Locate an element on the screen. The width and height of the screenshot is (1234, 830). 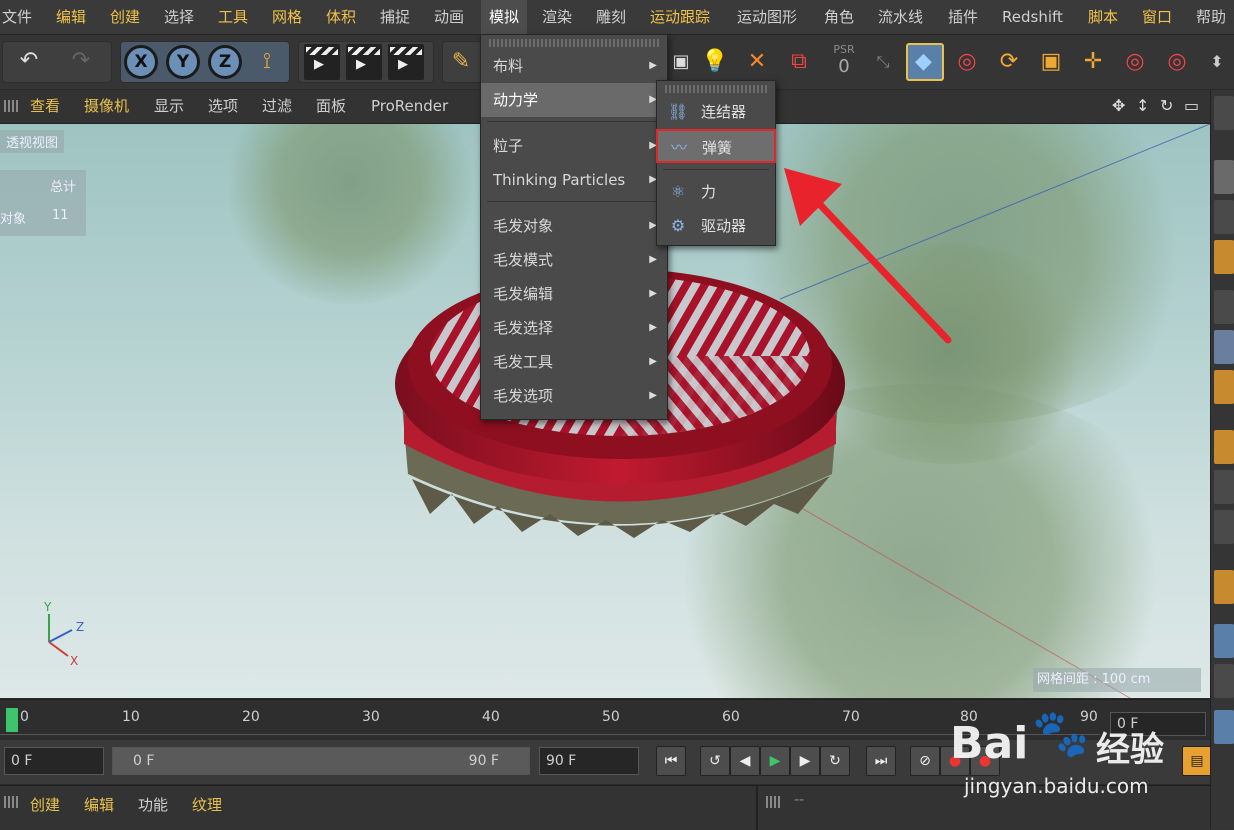
menu-redshift: Redshift is located at coordinates (1032, 17).